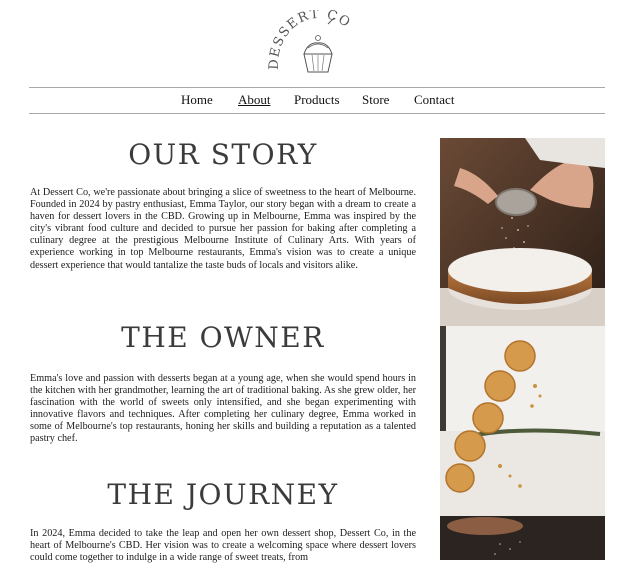  I want to click on dessert-co-logo: DESSERT CO, so click(317, 43).